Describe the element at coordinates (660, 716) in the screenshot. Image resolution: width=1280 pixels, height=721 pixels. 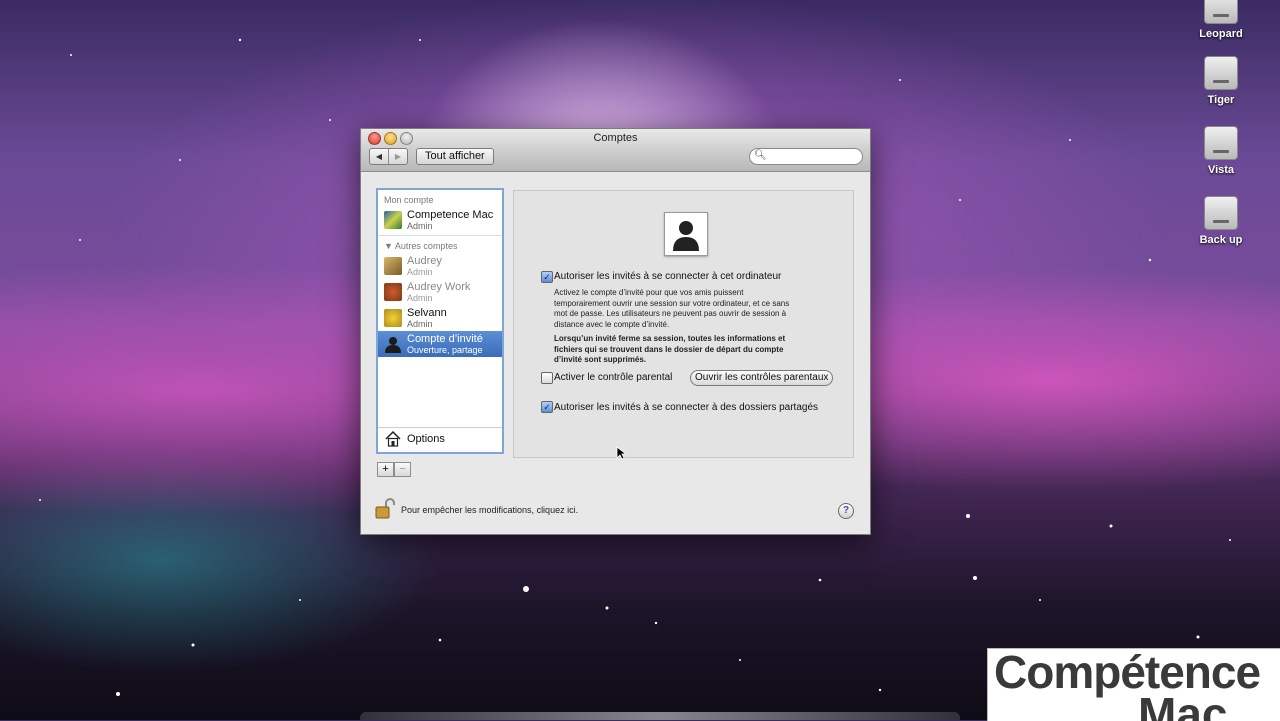
I see `dock` at that location.